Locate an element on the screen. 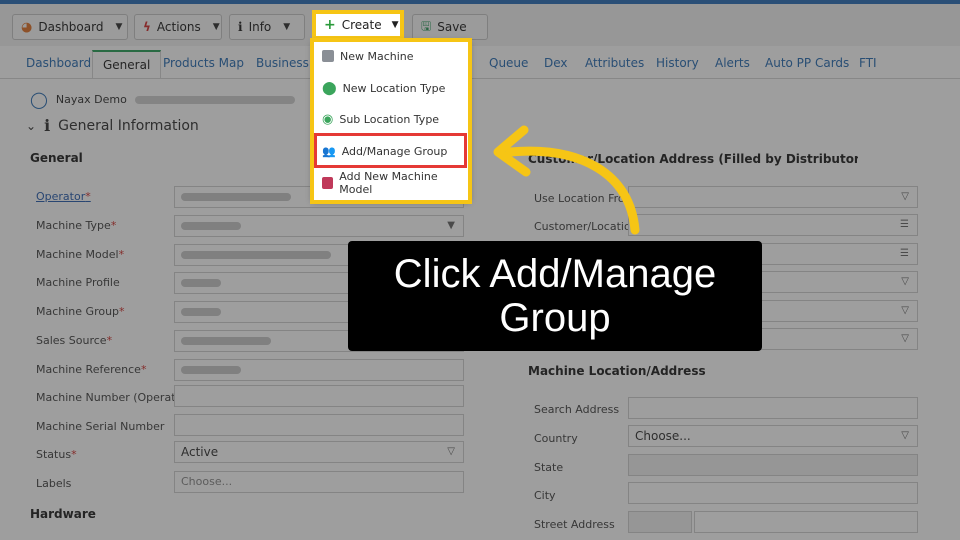 The image size is (960, 540). dropdown-highlight-frame is located at coordinates (391, 121).